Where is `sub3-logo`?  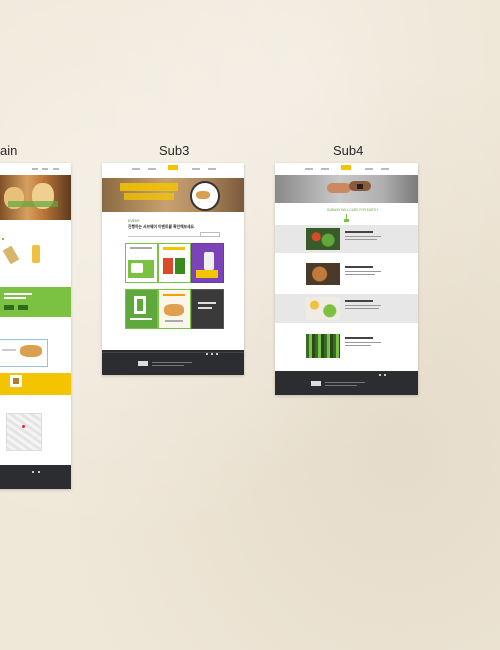
sub3-logo is located at coordinates (173, 167).